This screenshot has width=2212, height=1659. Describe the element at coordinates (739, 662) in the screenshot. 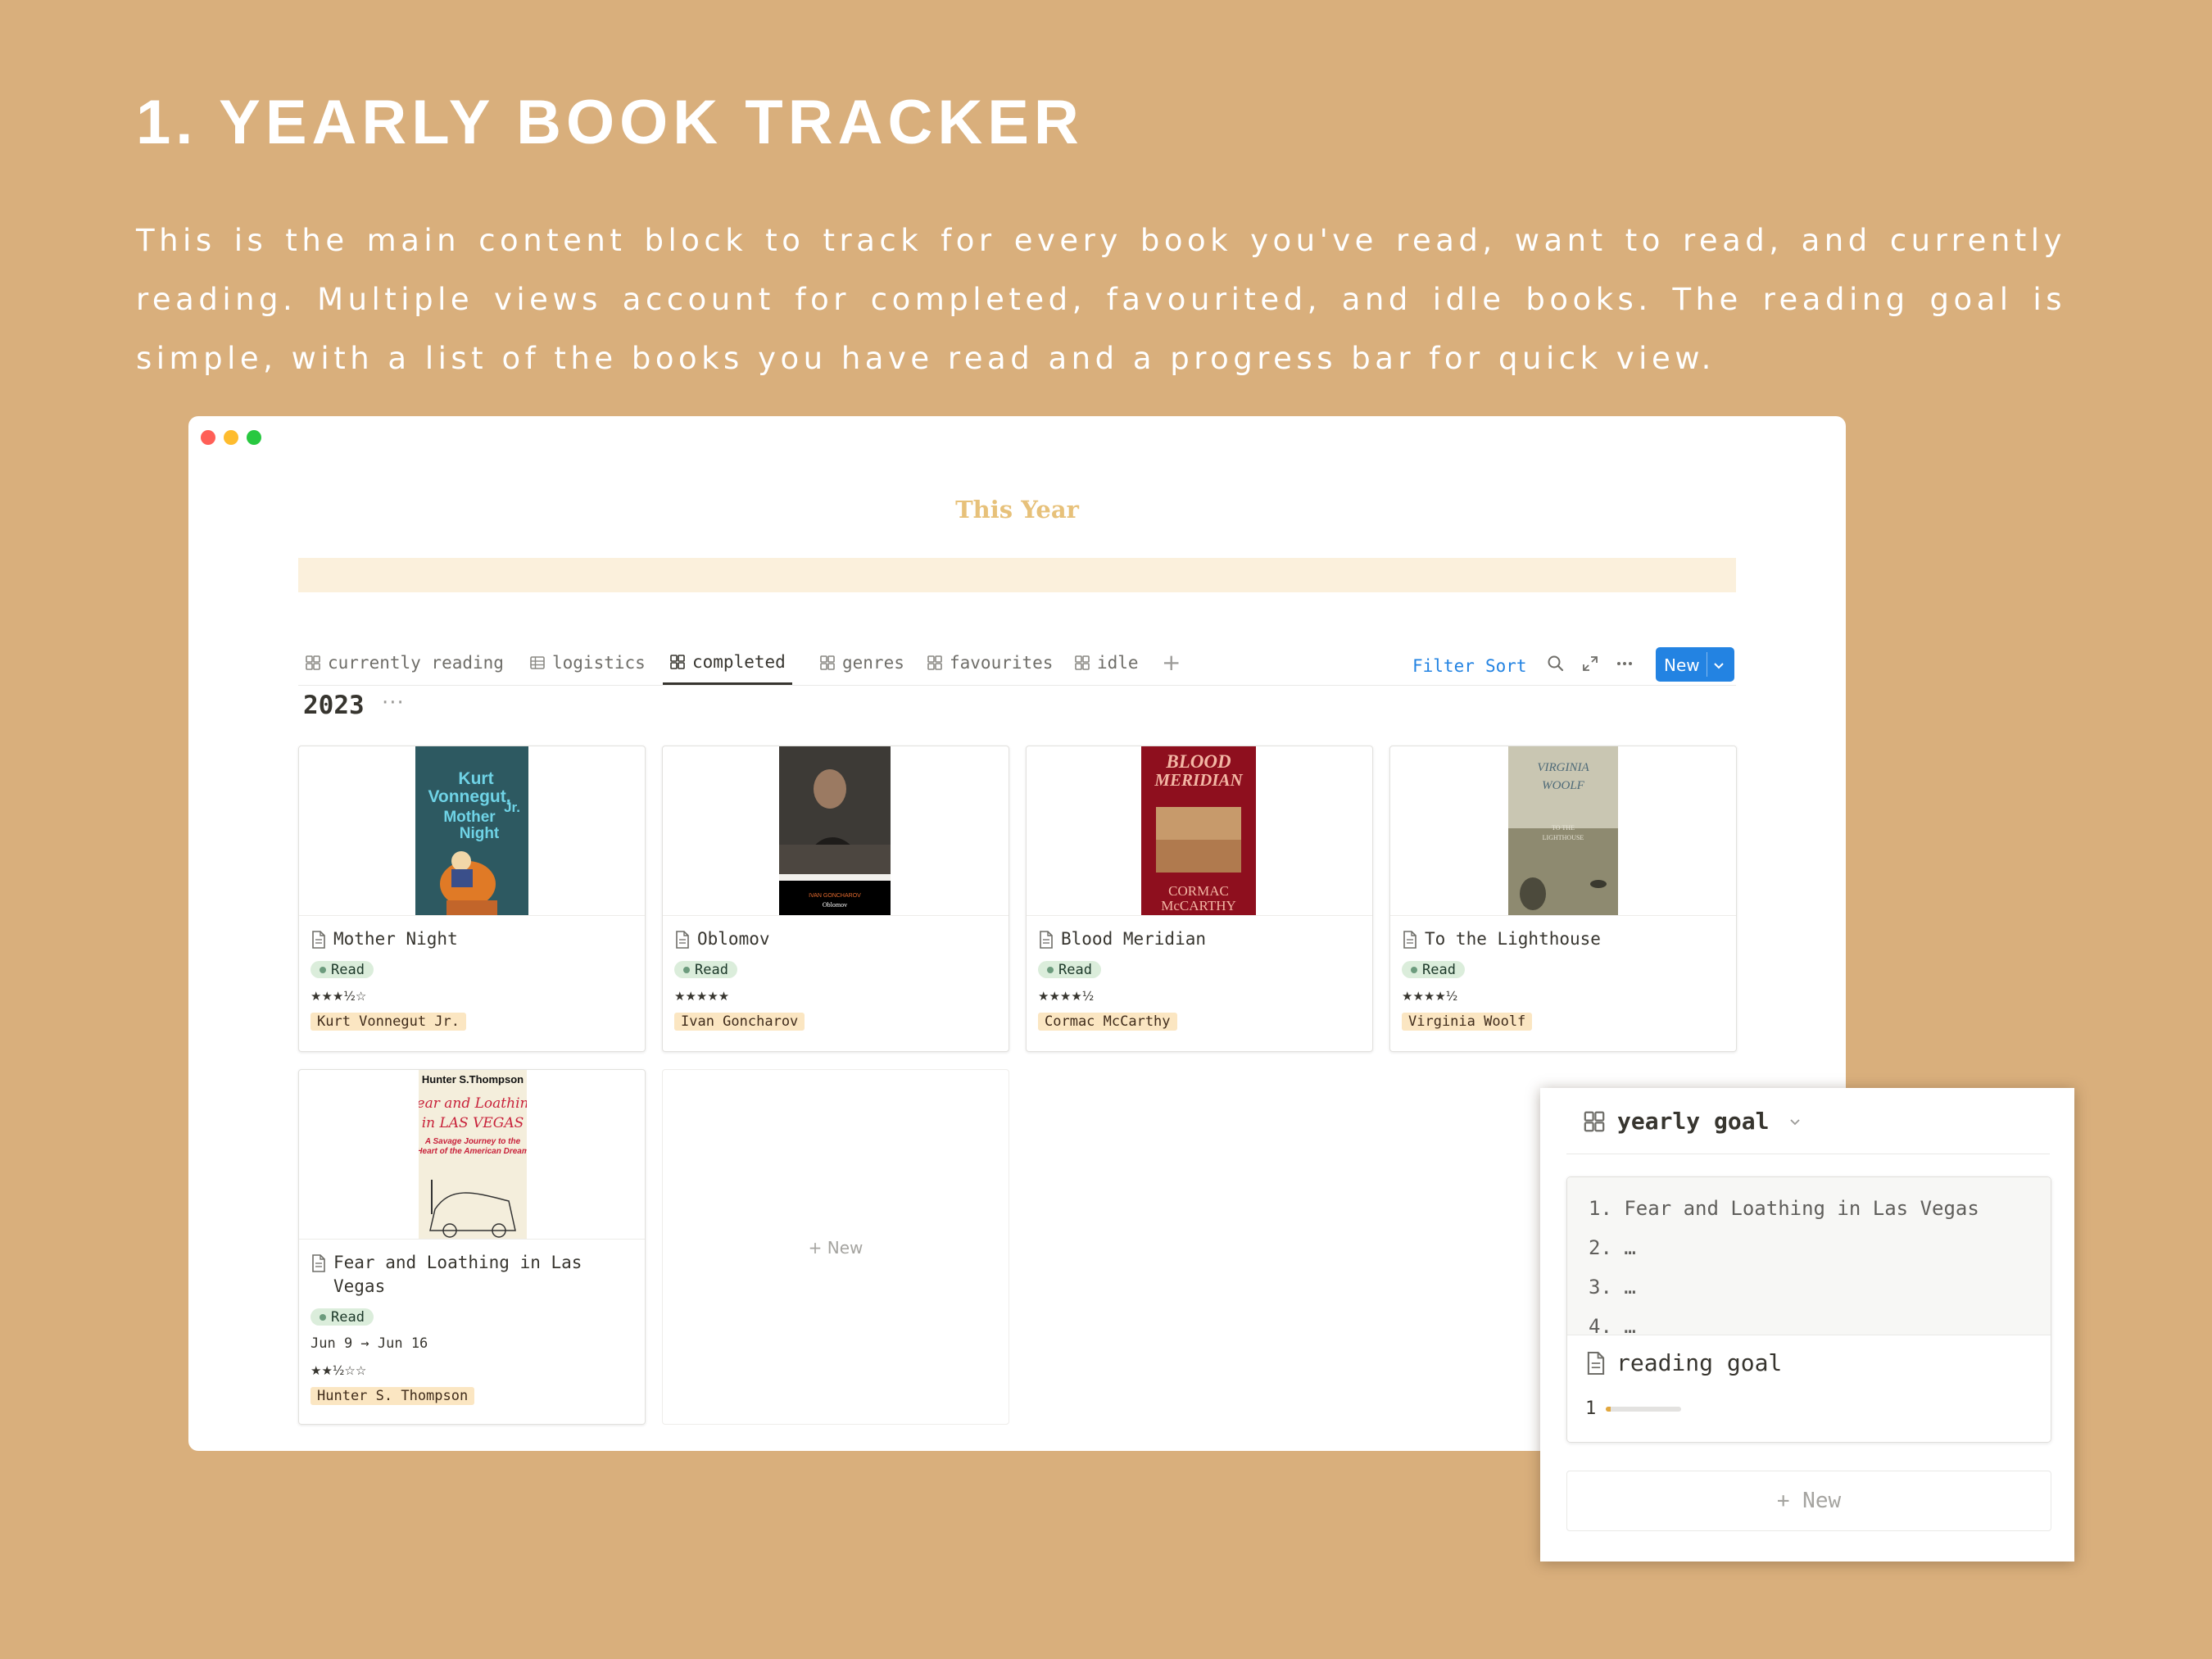

I see `tab-label: completed` at that location.